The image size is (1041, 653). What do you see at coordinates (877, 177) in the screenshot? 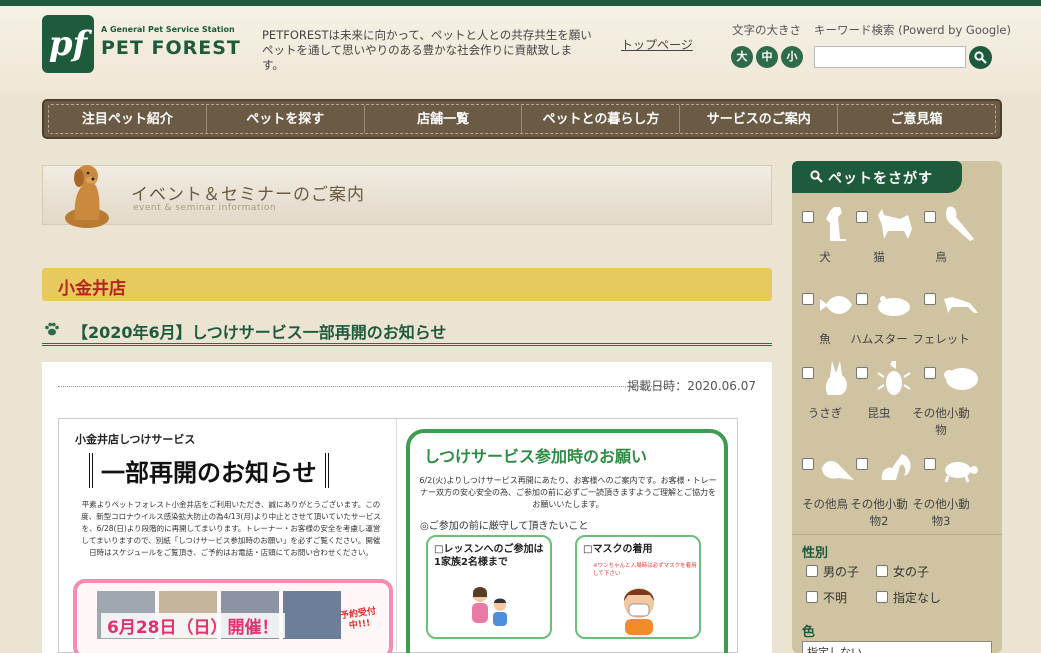
I see `pet-search-heading: ペットをさがす` at bounding box center [877, 177].